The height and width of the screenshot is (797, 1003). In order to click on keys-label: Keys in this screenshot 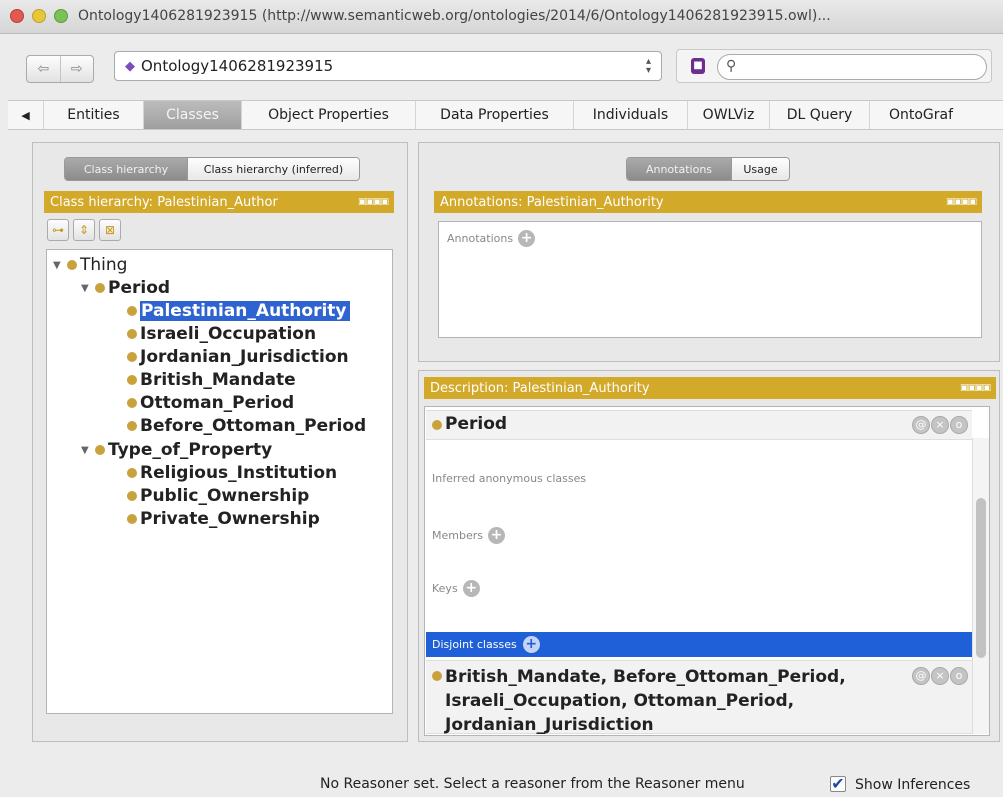, I will do `click(445, 588)`.